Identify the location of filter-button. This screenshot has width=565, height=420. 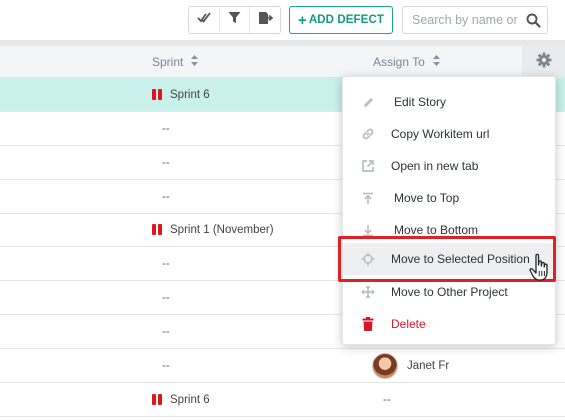
(234, 20).